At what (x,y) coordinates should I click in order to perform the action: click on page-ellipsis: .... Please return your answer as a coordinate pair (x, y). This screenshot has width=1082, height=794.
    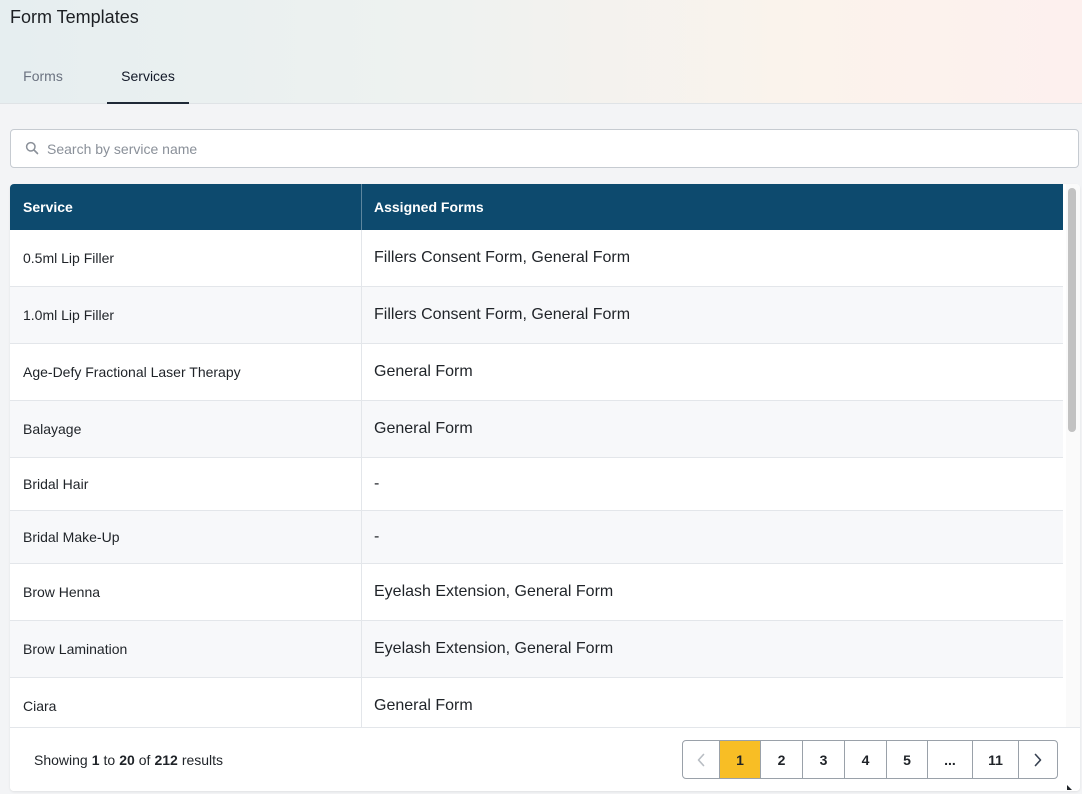
    Looking at the image, I should click on (950, 759).